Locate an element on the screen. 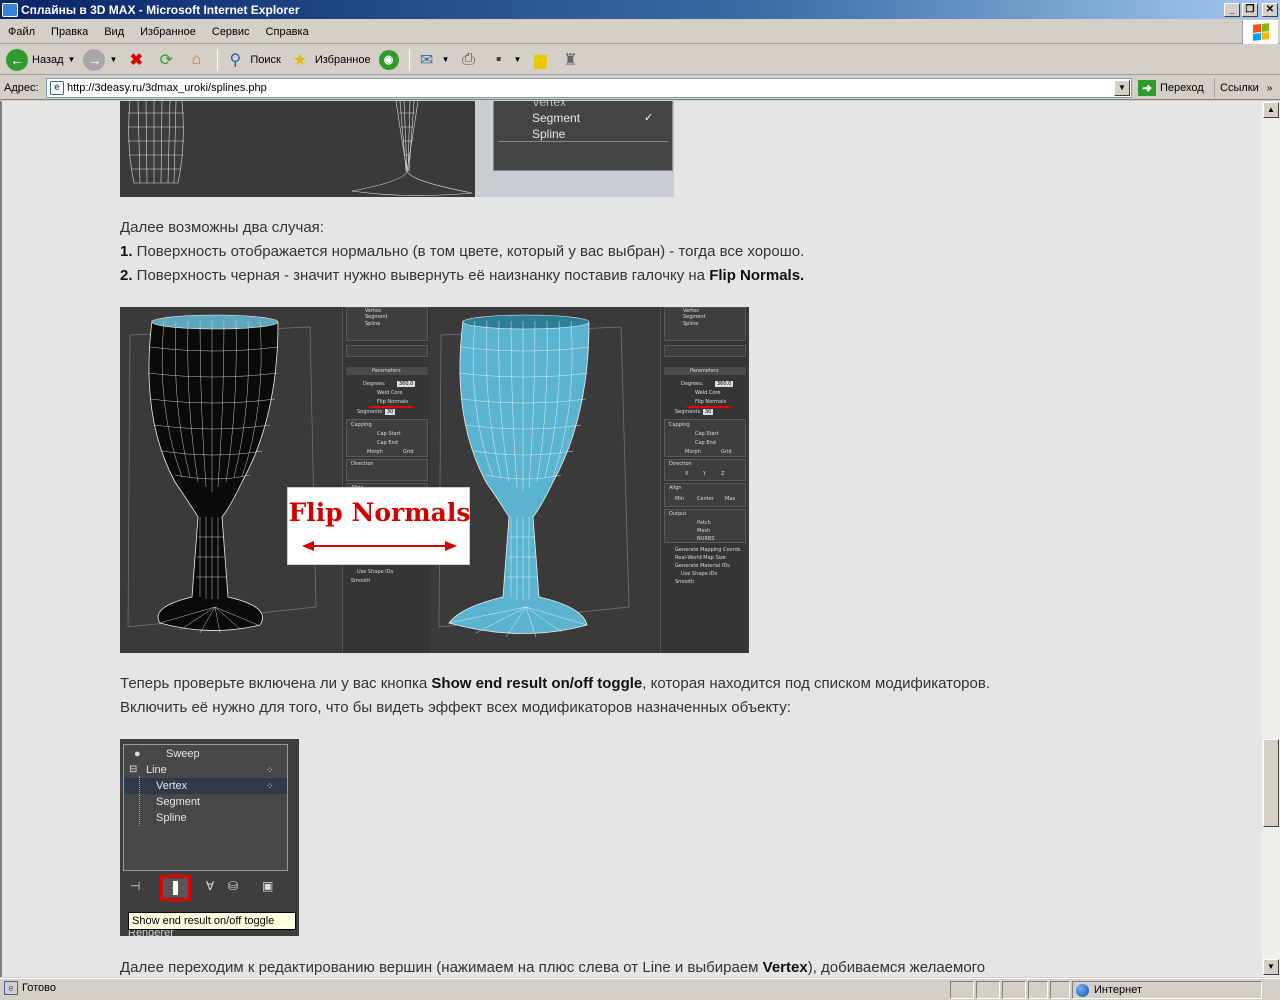 The height and width of the screenshot is (1000, 1280). links-toolbar: Ссылки » is located at coordinates (1243, 88).